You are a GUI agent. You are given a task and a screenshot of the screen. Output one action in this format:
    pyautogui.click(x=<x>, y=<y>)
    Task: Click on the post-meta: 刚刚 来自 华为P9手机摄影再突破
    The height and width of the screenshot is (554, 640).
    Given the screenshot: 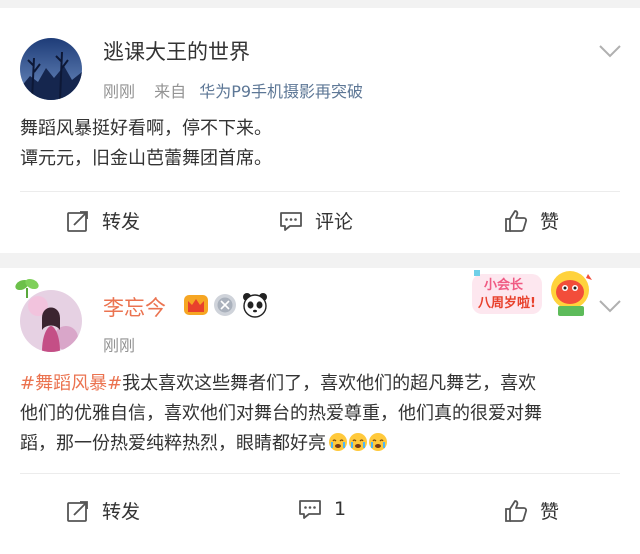 What is the action you would take?
    pyautogui.click(x=233, y=90)
    